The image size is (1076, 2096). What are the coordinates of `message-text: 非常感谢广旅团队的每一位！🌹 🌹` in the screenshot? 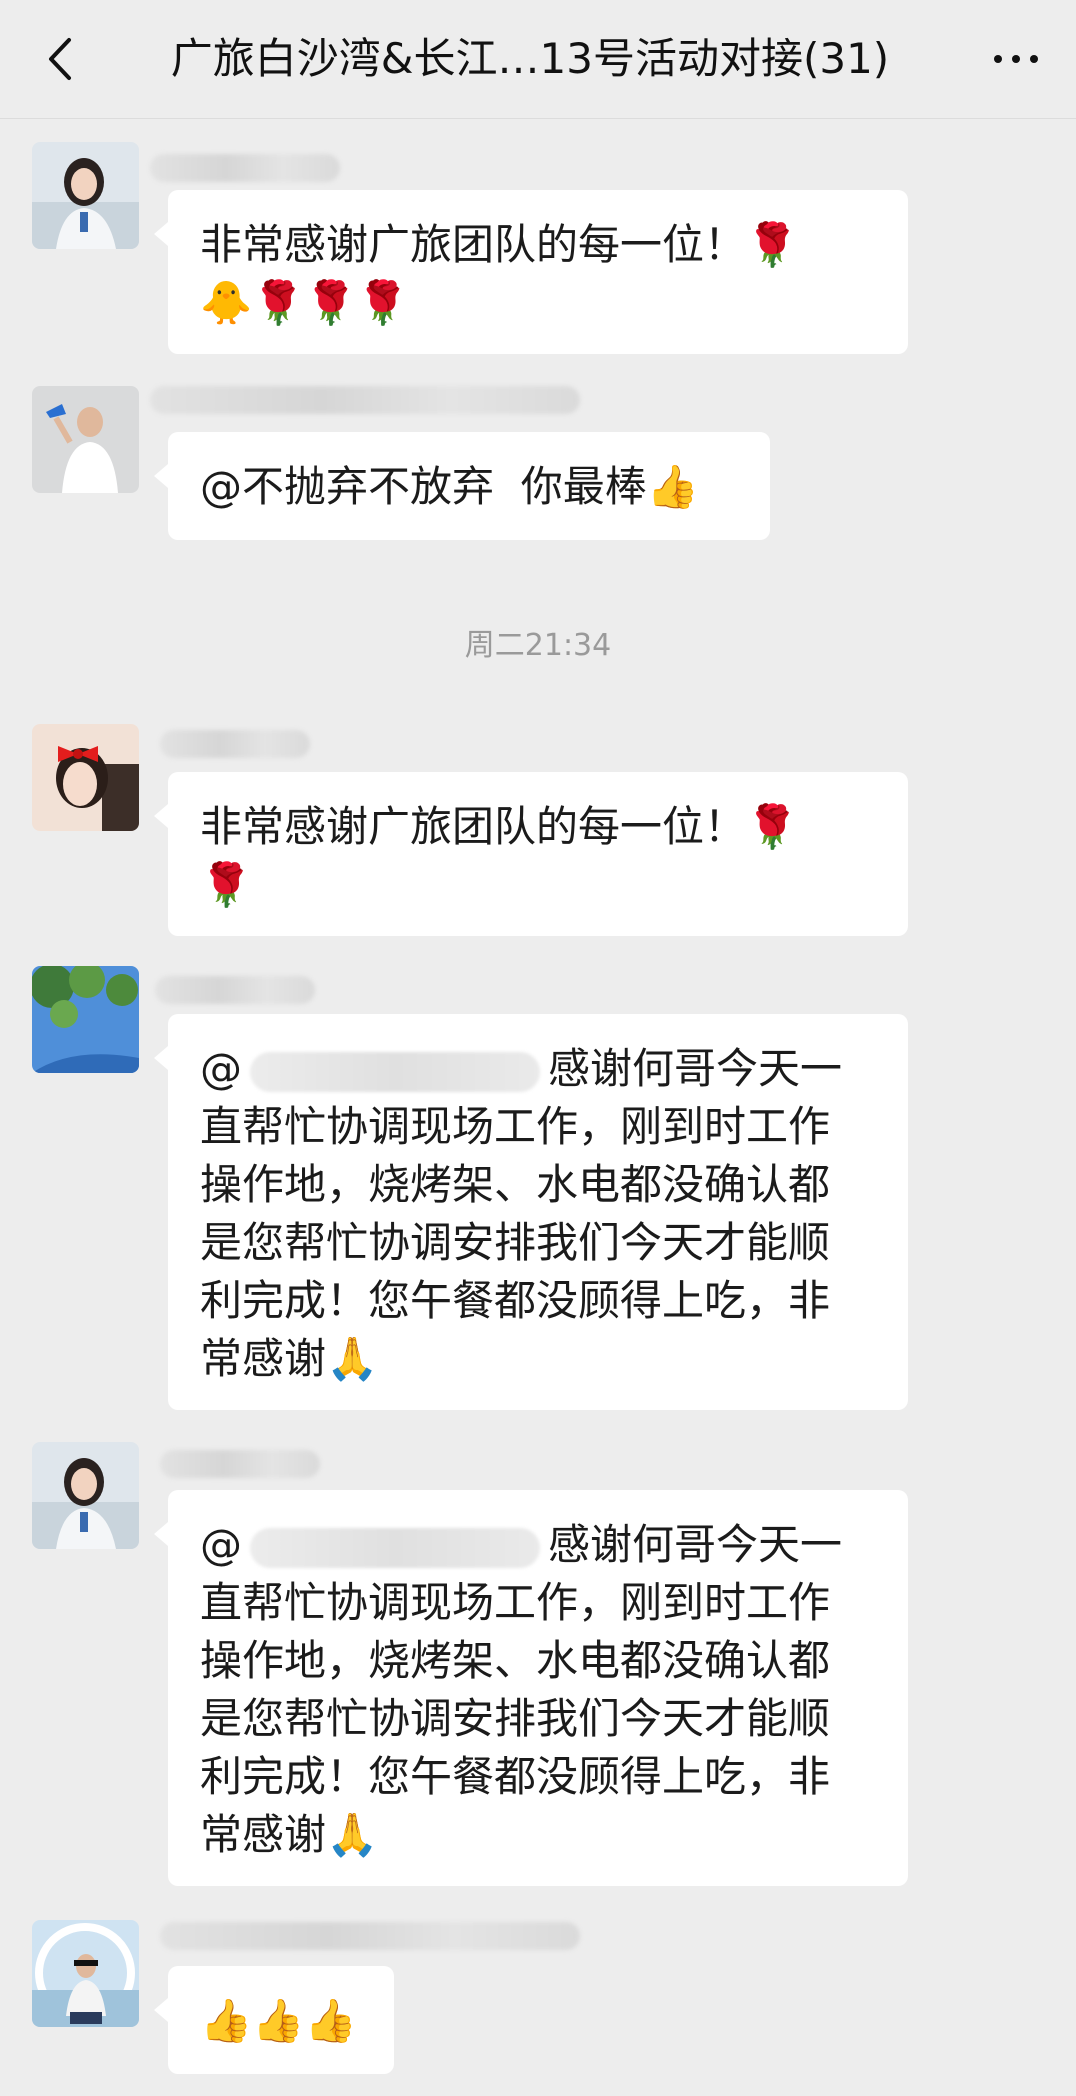 It's located at (499, 855).